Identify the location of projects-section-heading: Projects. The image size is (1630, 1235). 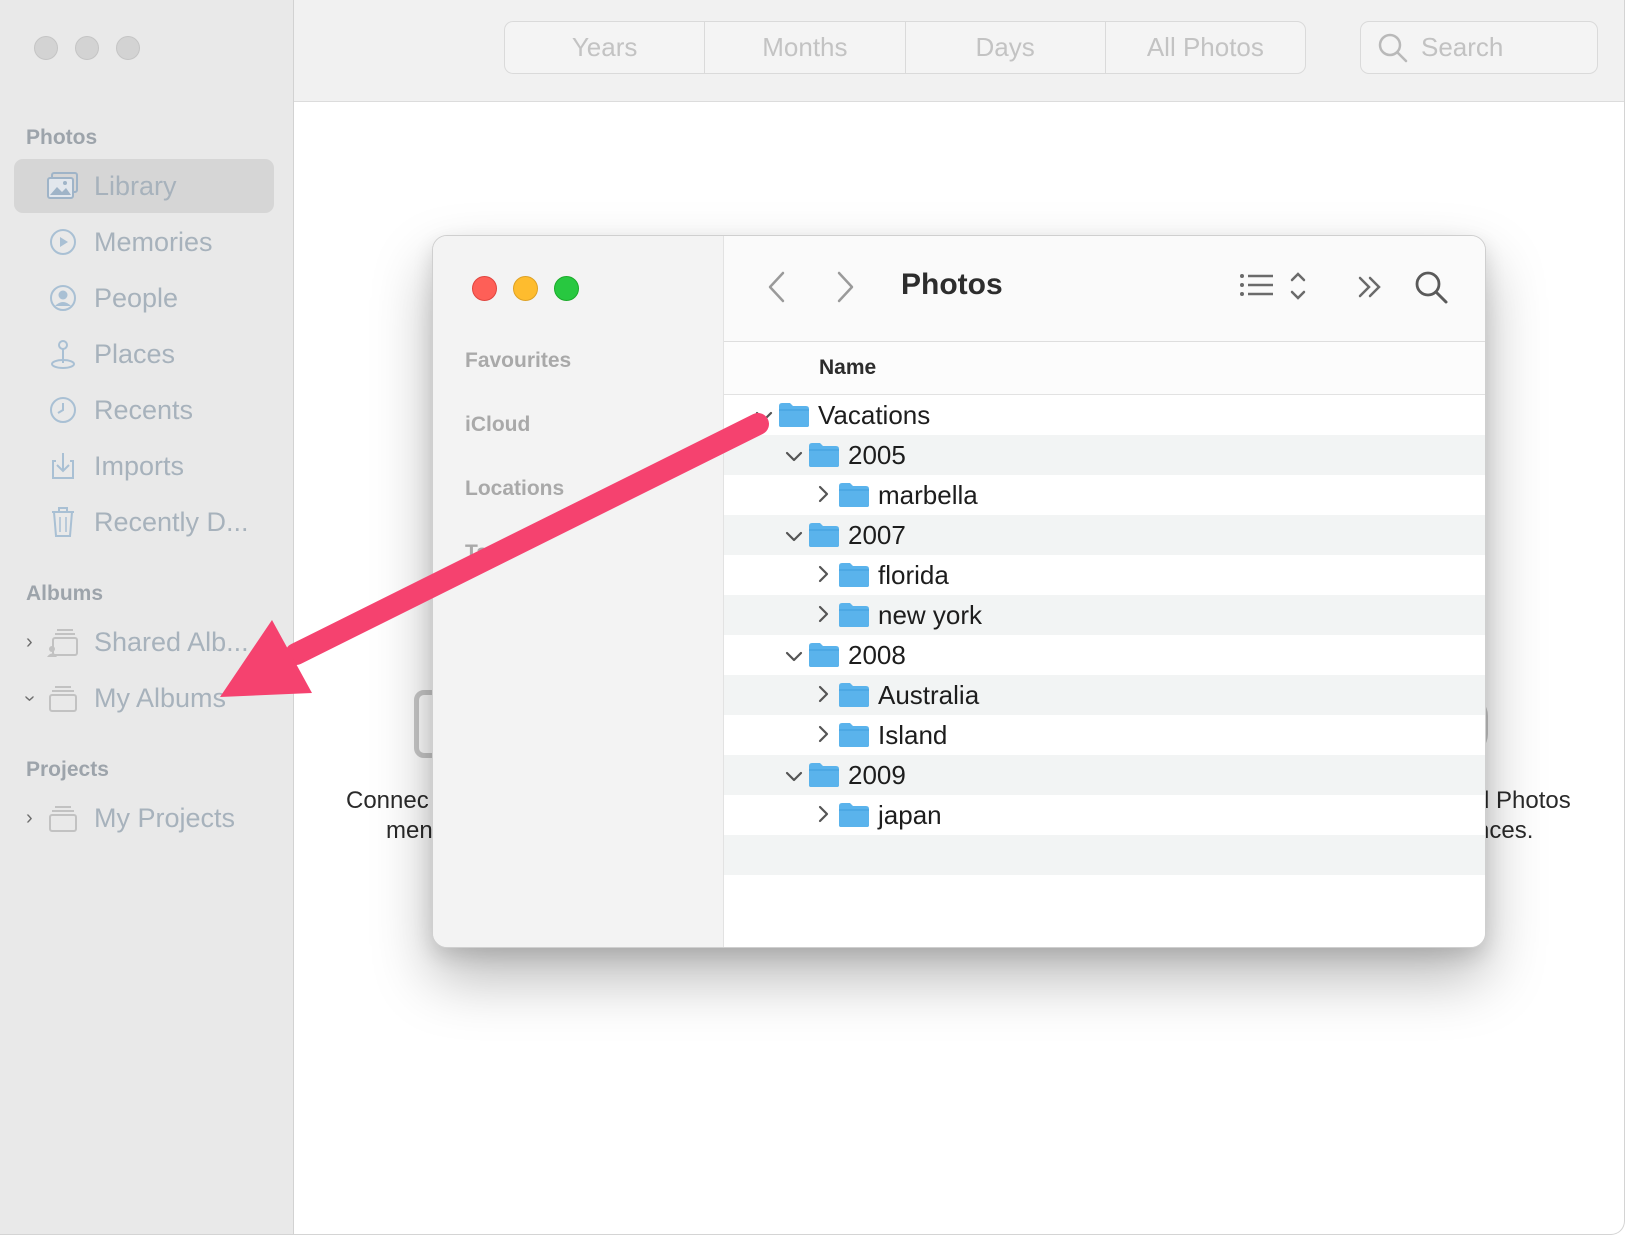
(67, 769).